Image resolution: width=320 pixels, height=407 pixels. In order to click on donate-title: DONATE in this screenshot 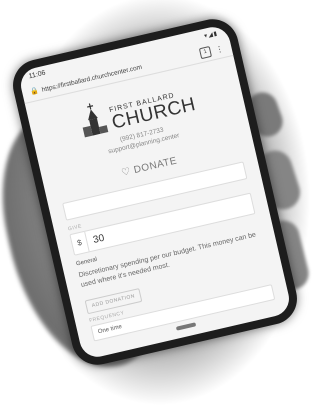, I will do `click(155, 166)`.